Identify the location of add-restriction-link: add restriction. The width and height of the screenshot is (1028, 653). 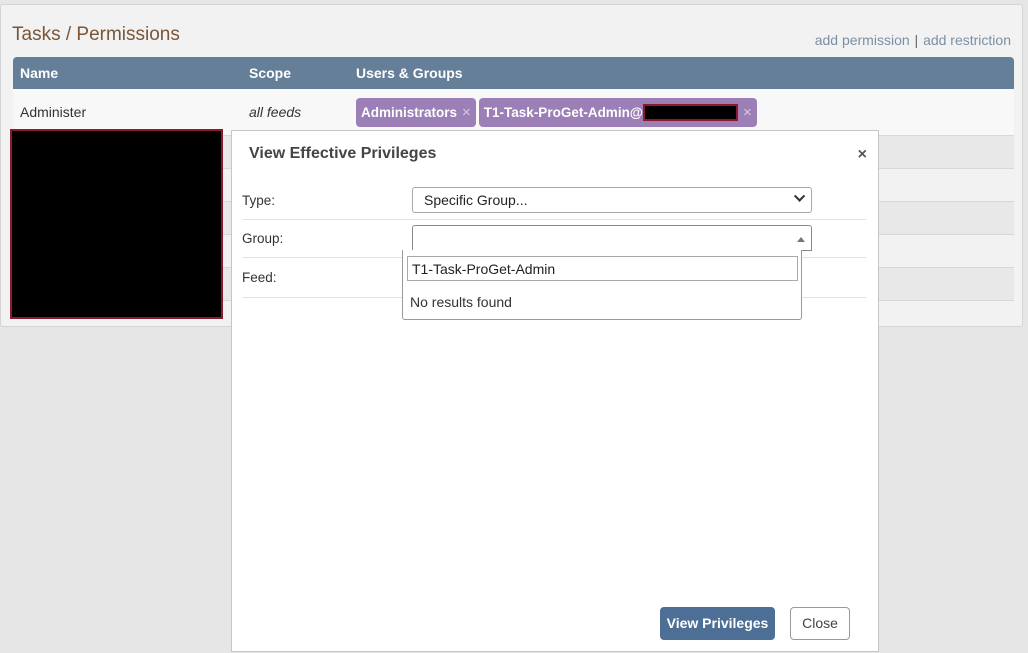
(967, 40).